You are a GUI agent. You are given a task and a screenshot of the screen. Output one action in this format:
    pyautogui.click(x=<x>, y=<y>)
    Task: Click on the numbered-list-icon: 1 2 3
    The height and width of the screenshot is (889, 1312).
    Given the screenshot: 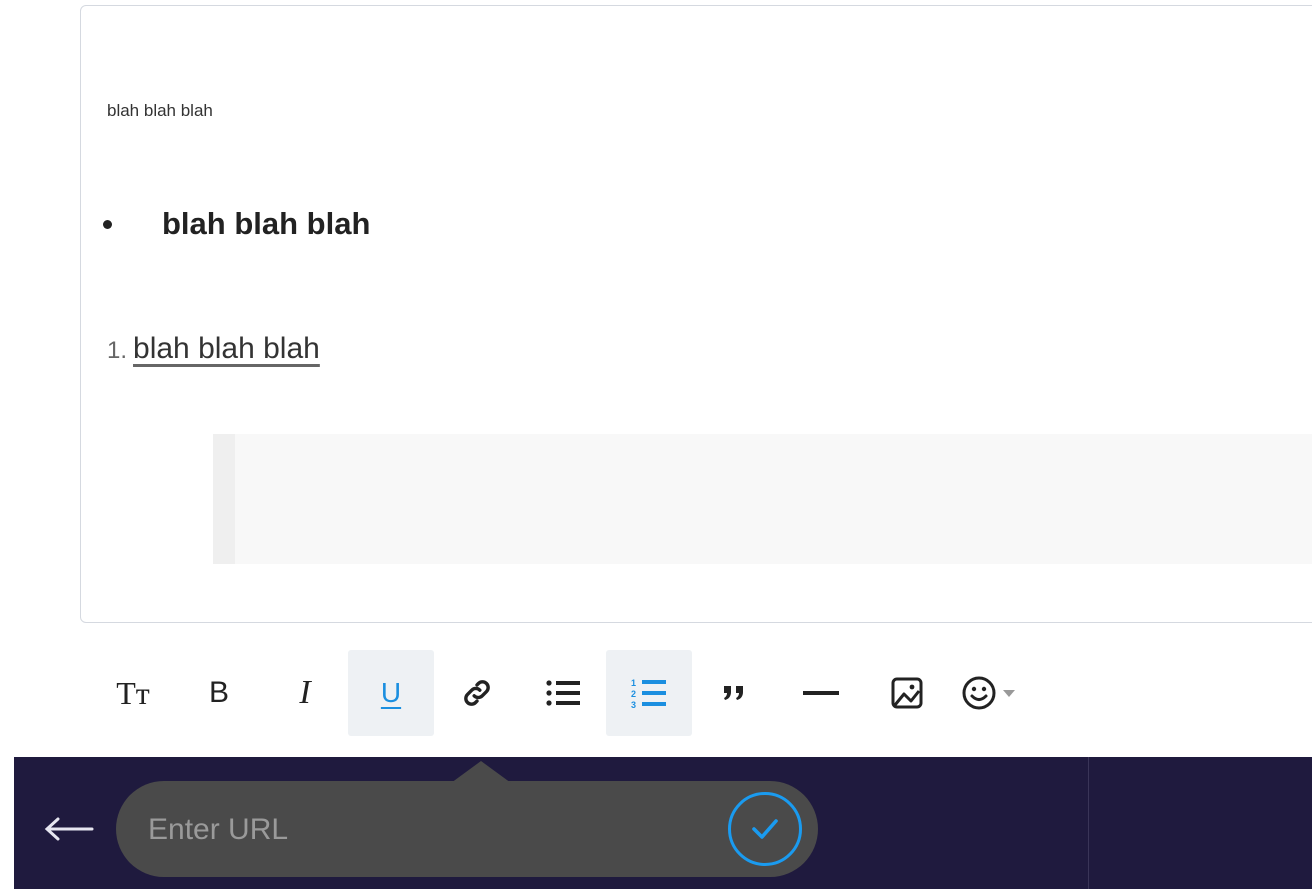 What is the action you would take?
    pyautogui.click(x=648, y=694)
    